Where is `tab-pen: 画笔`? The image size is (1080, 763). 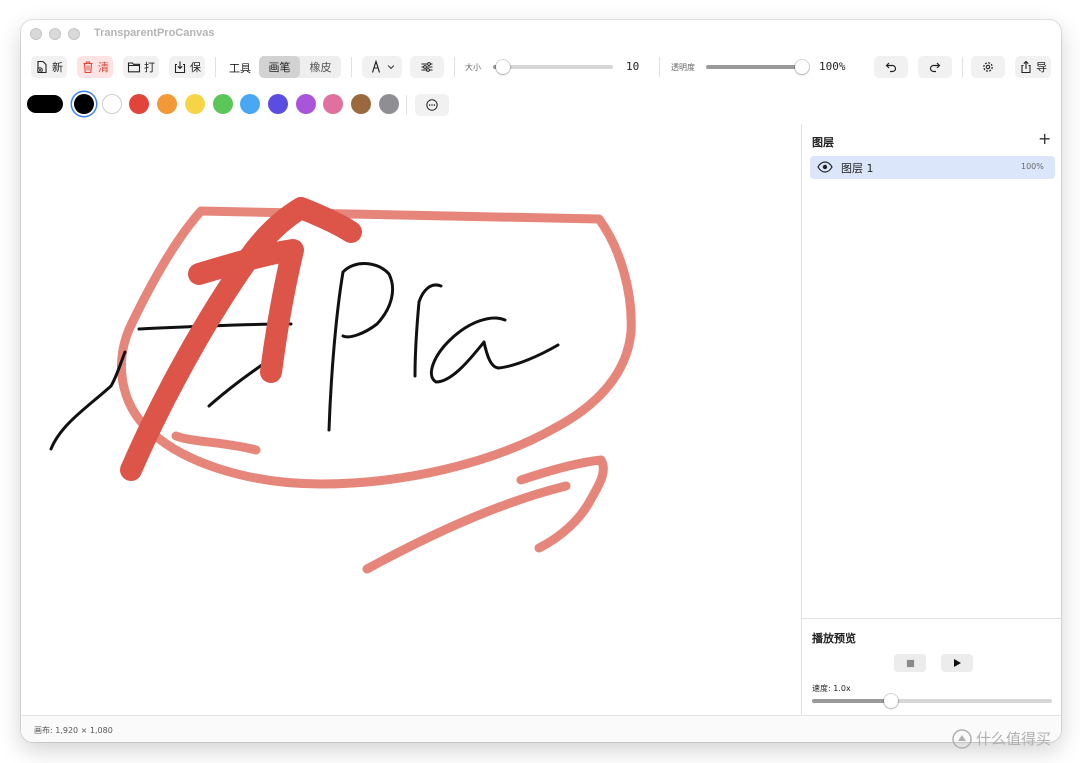
tab-pen: 画笔 is located at coordinates (279, 67).